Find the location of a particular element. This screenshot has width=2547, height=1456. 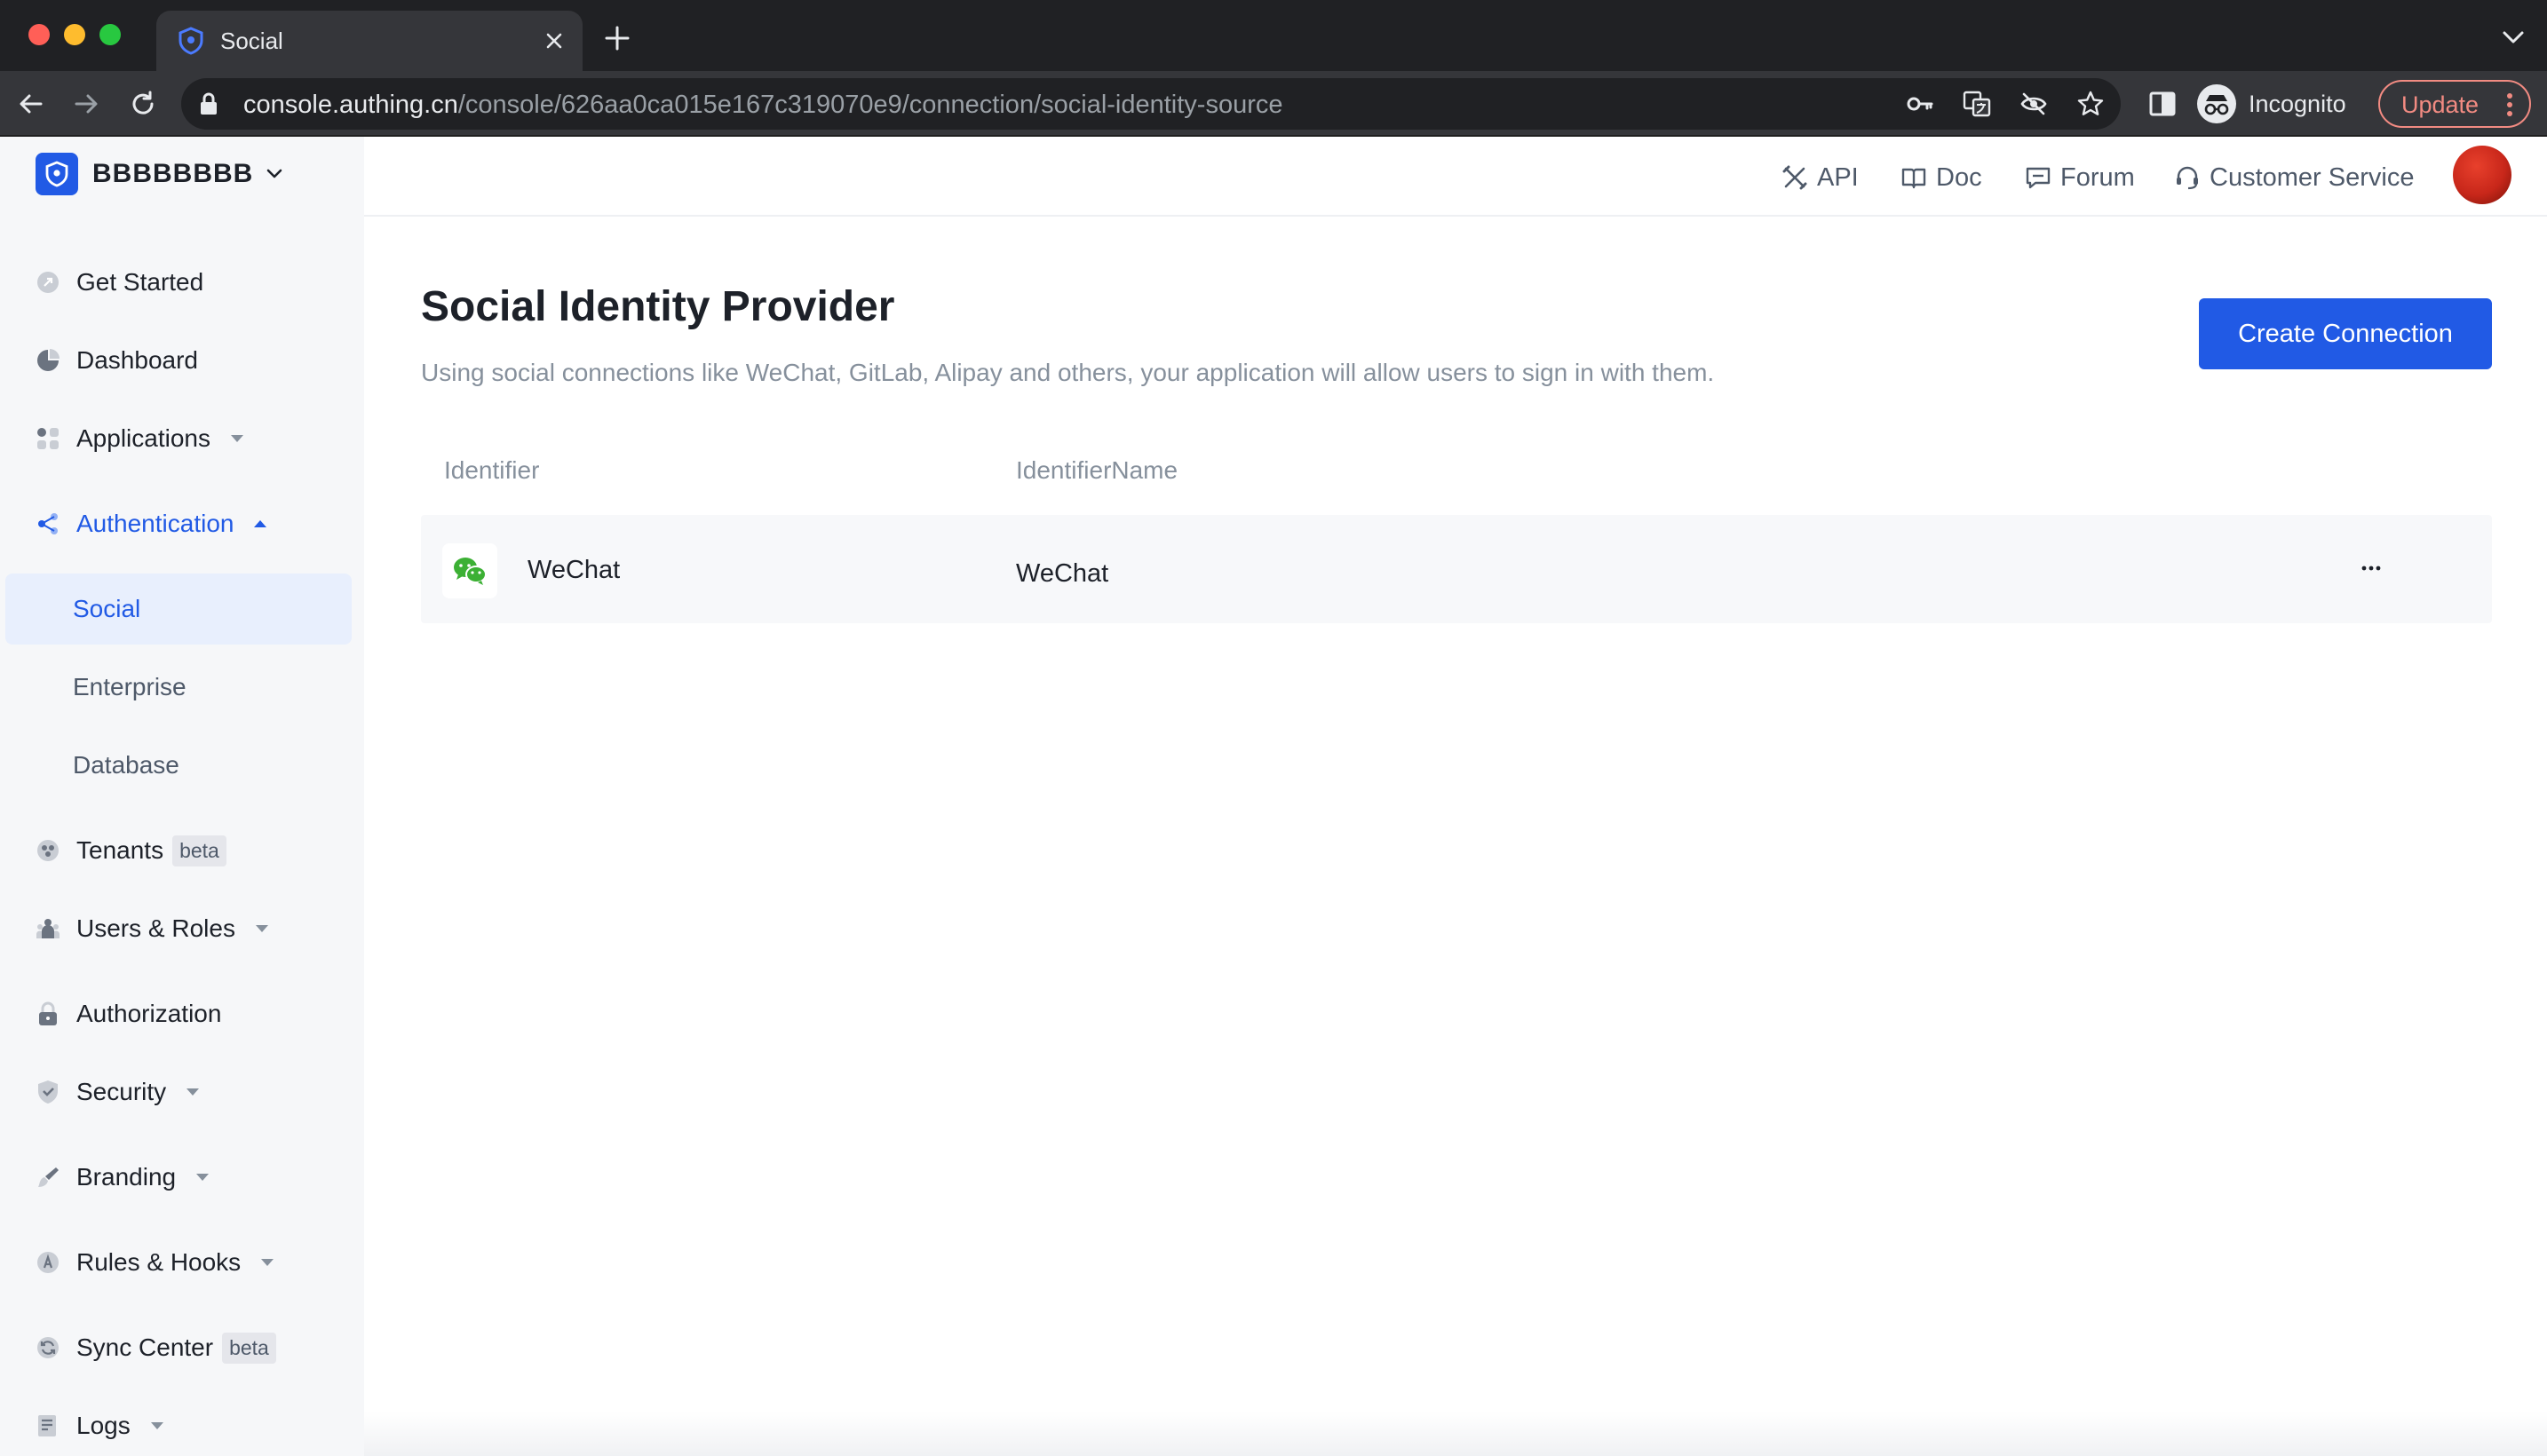

page-title: Social Identity Provider is located at coordinates (658, 306).